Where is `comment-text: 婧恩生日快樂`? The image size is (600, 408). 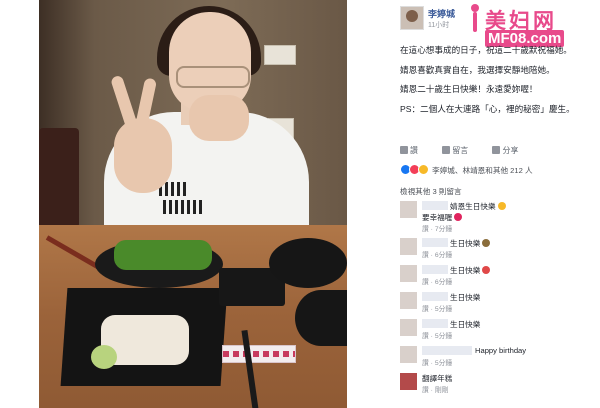
comment-text: 婧恩生日快樂 is located at coordinates (478, 206).